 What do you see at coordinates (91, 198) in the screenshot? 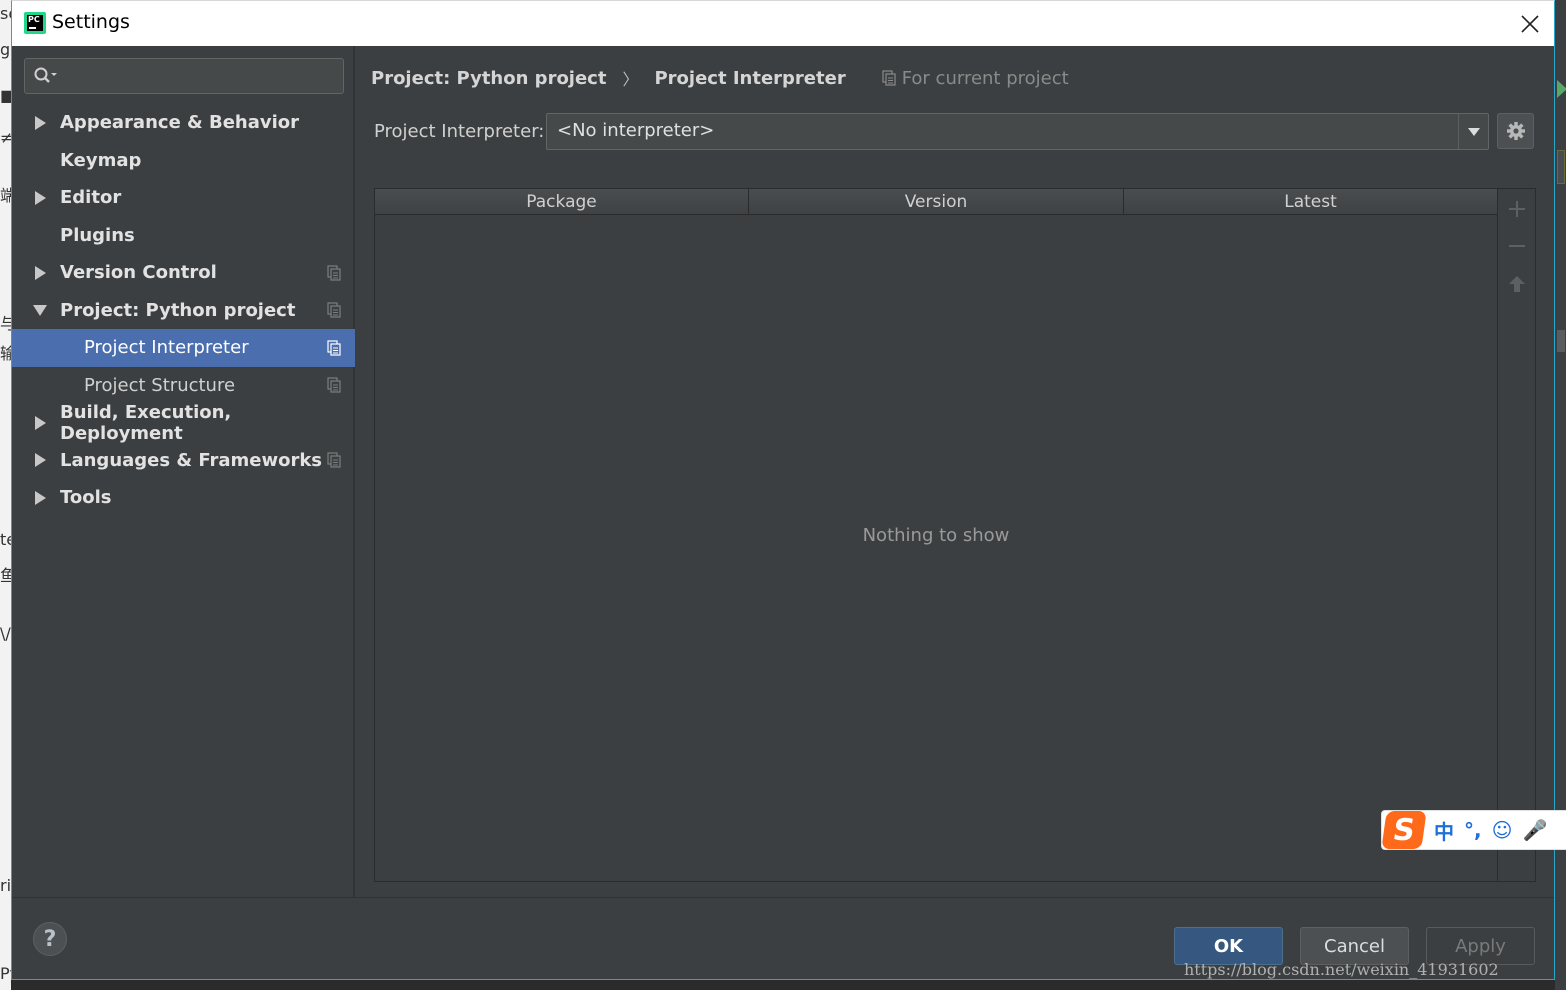
I see `sidebar-item-label: Editor` at bounding box center [91, 198].